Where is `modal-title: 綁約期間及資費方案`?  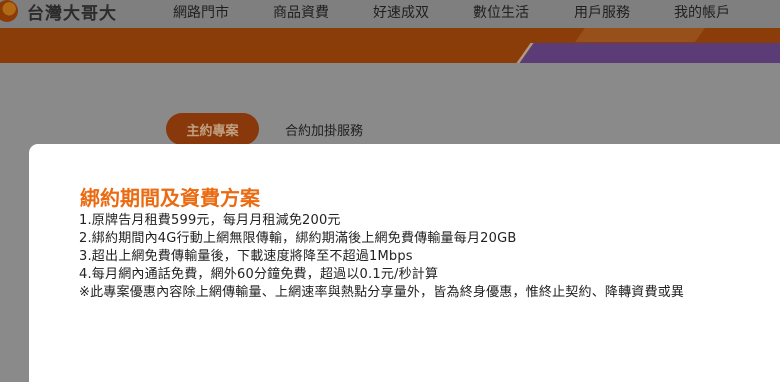 modal-title: 綁約期間及資費方案 is located at coordinates (170, 198).